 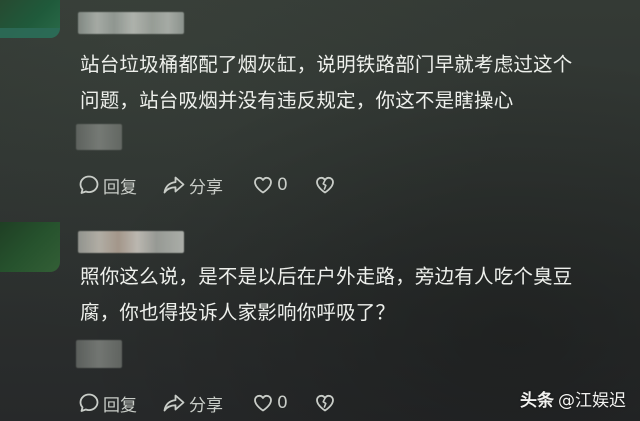 What do you see at coordinates (326, 276) in the screenshot?
I see `comment-text-line: 照你这么说，是不是以后在户外走路，旁边有人吃个臭豆` at bounding box center [326, 276].